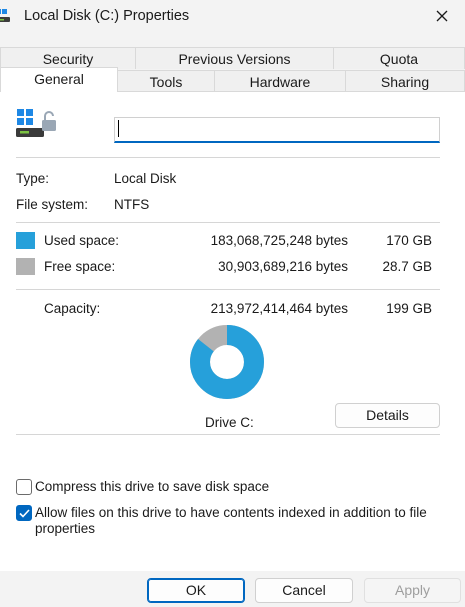 The width and height of the screenshot is (465, 607). What do you see at coordinates (132, 204) in the screenshot?
I see `file-system-value: NTFS` at bounding box center [132, 204].